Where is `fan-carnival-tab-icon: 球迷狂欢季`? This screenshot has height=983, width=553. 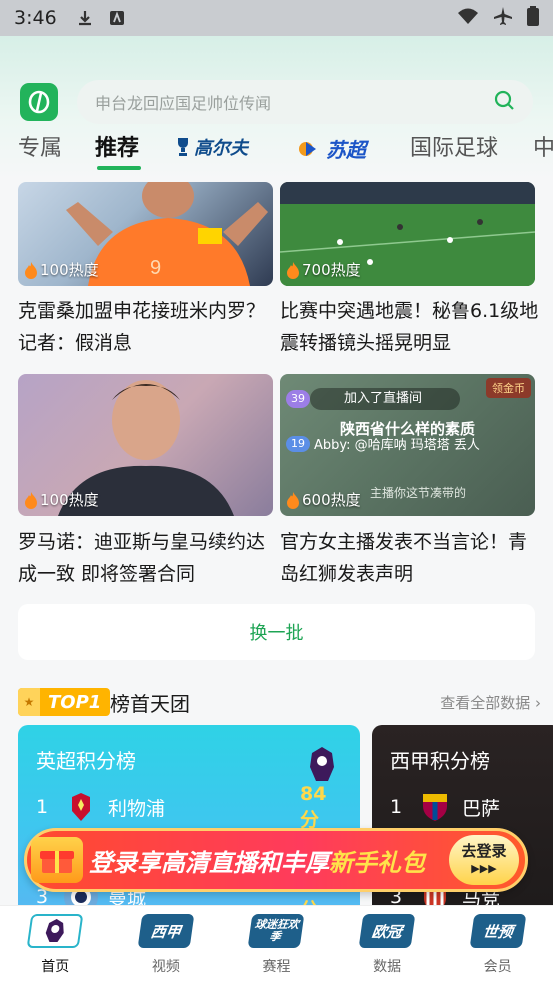 fan-carnival-tab-icon: 球迷狂欢季 is located at coordinates (276, 931).